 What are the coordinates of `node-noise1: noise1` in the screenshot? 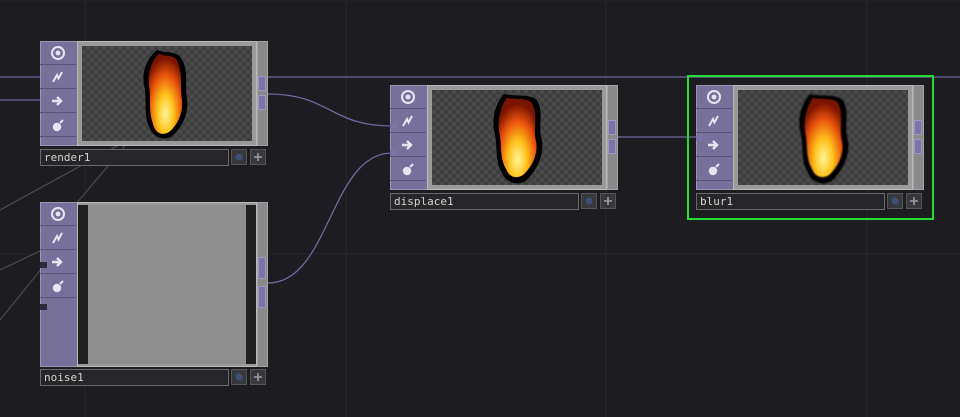 It's located at (154, 294).